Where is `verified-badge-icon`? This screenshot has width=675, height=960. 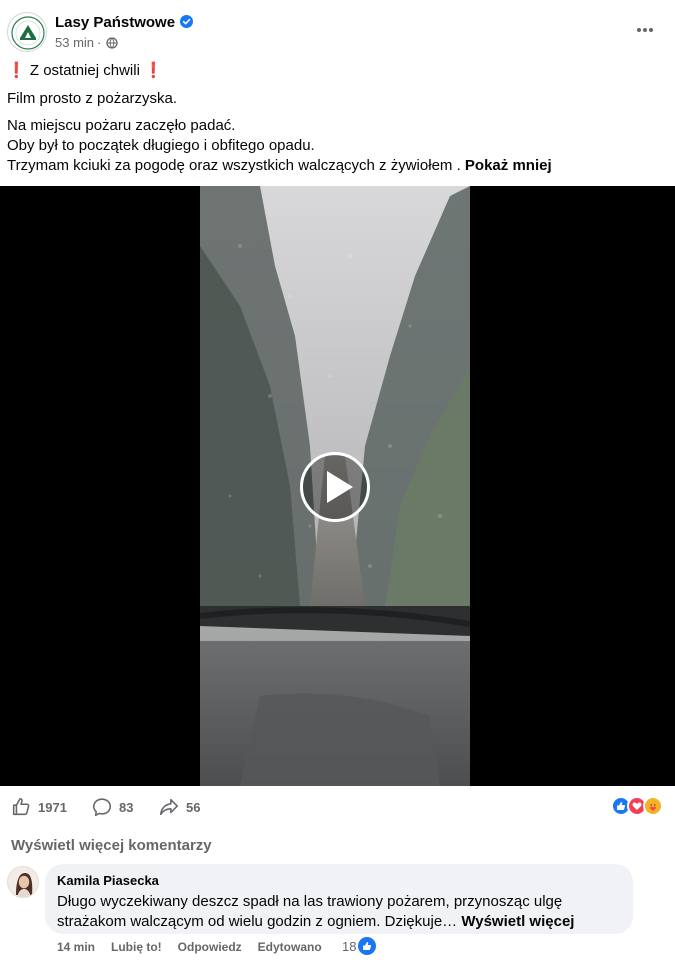
verified-badge-icon is located at coordinates (187, 21).